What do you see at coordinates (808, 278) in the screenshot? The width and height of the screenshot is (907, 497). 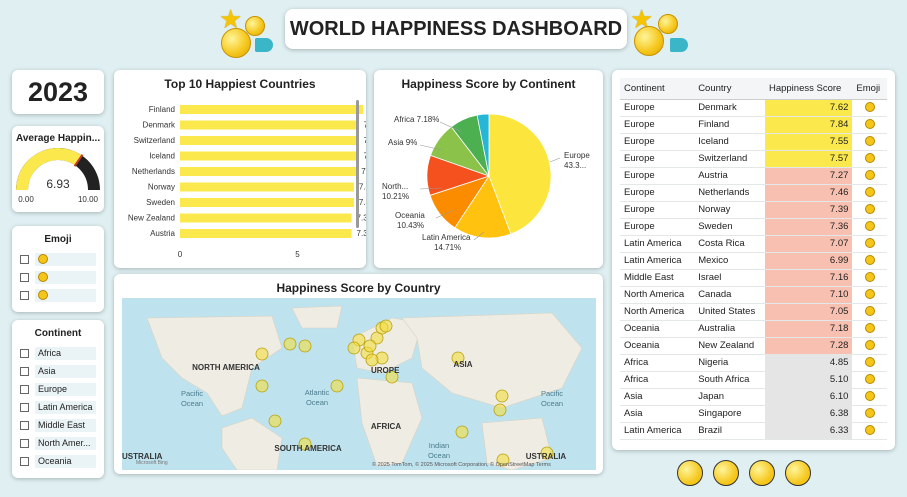 I see `score-cell: 7.16` at bounding box center [808, 278].